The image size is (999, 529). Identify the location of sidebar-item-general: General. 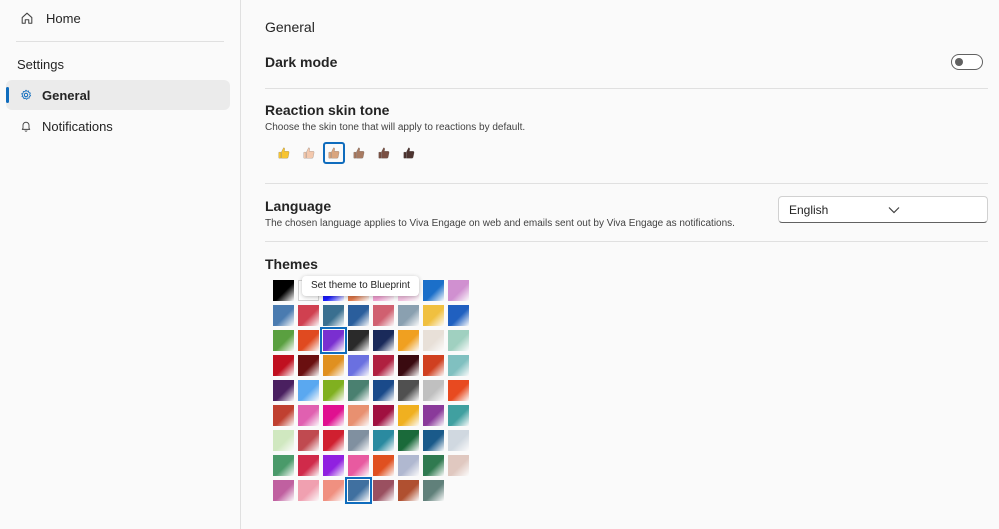
(118, 95).